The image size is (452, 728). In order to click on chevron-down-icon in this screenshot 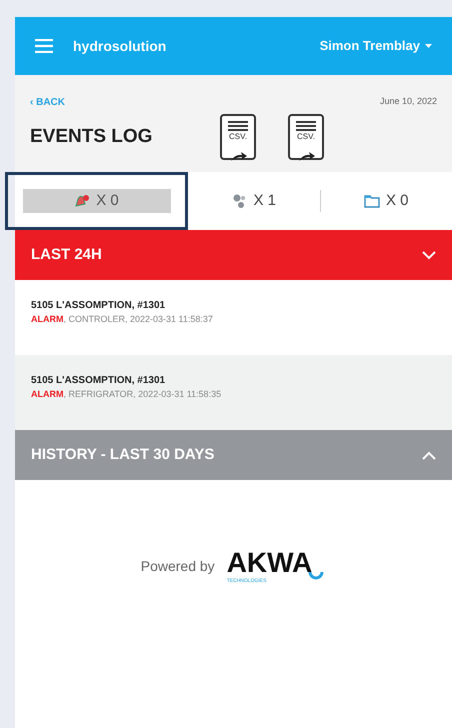, I will do `click(429, 255)`.